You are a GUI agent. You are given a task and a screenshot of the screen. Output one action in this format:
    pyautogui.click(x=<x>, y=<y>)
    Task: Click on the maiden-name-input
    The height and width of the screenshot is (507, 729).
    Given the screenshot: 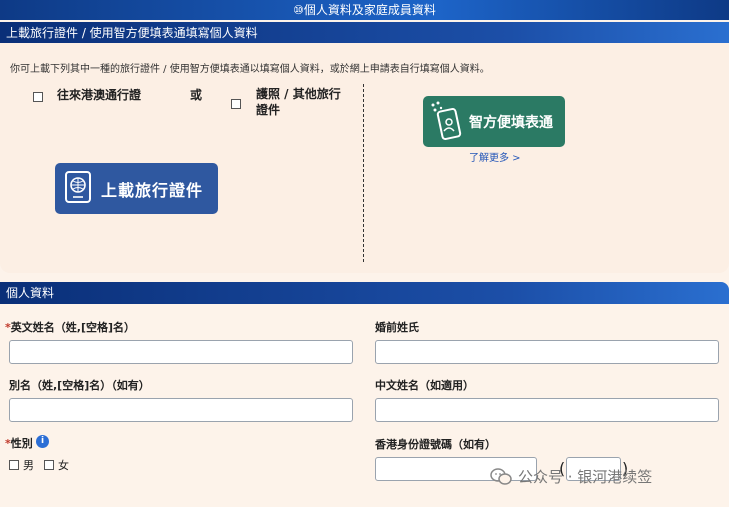 What is the action you would take?
    pyautogui.click(x=547, y=352)
    